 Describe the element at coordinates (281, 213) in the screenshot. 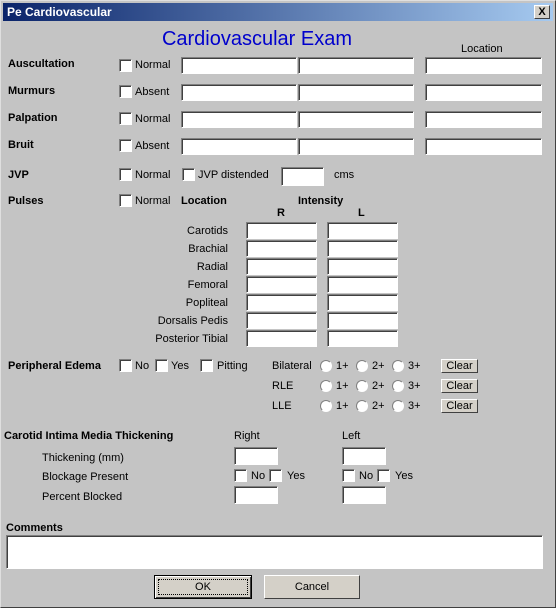

I see `right-header: R` at that location.